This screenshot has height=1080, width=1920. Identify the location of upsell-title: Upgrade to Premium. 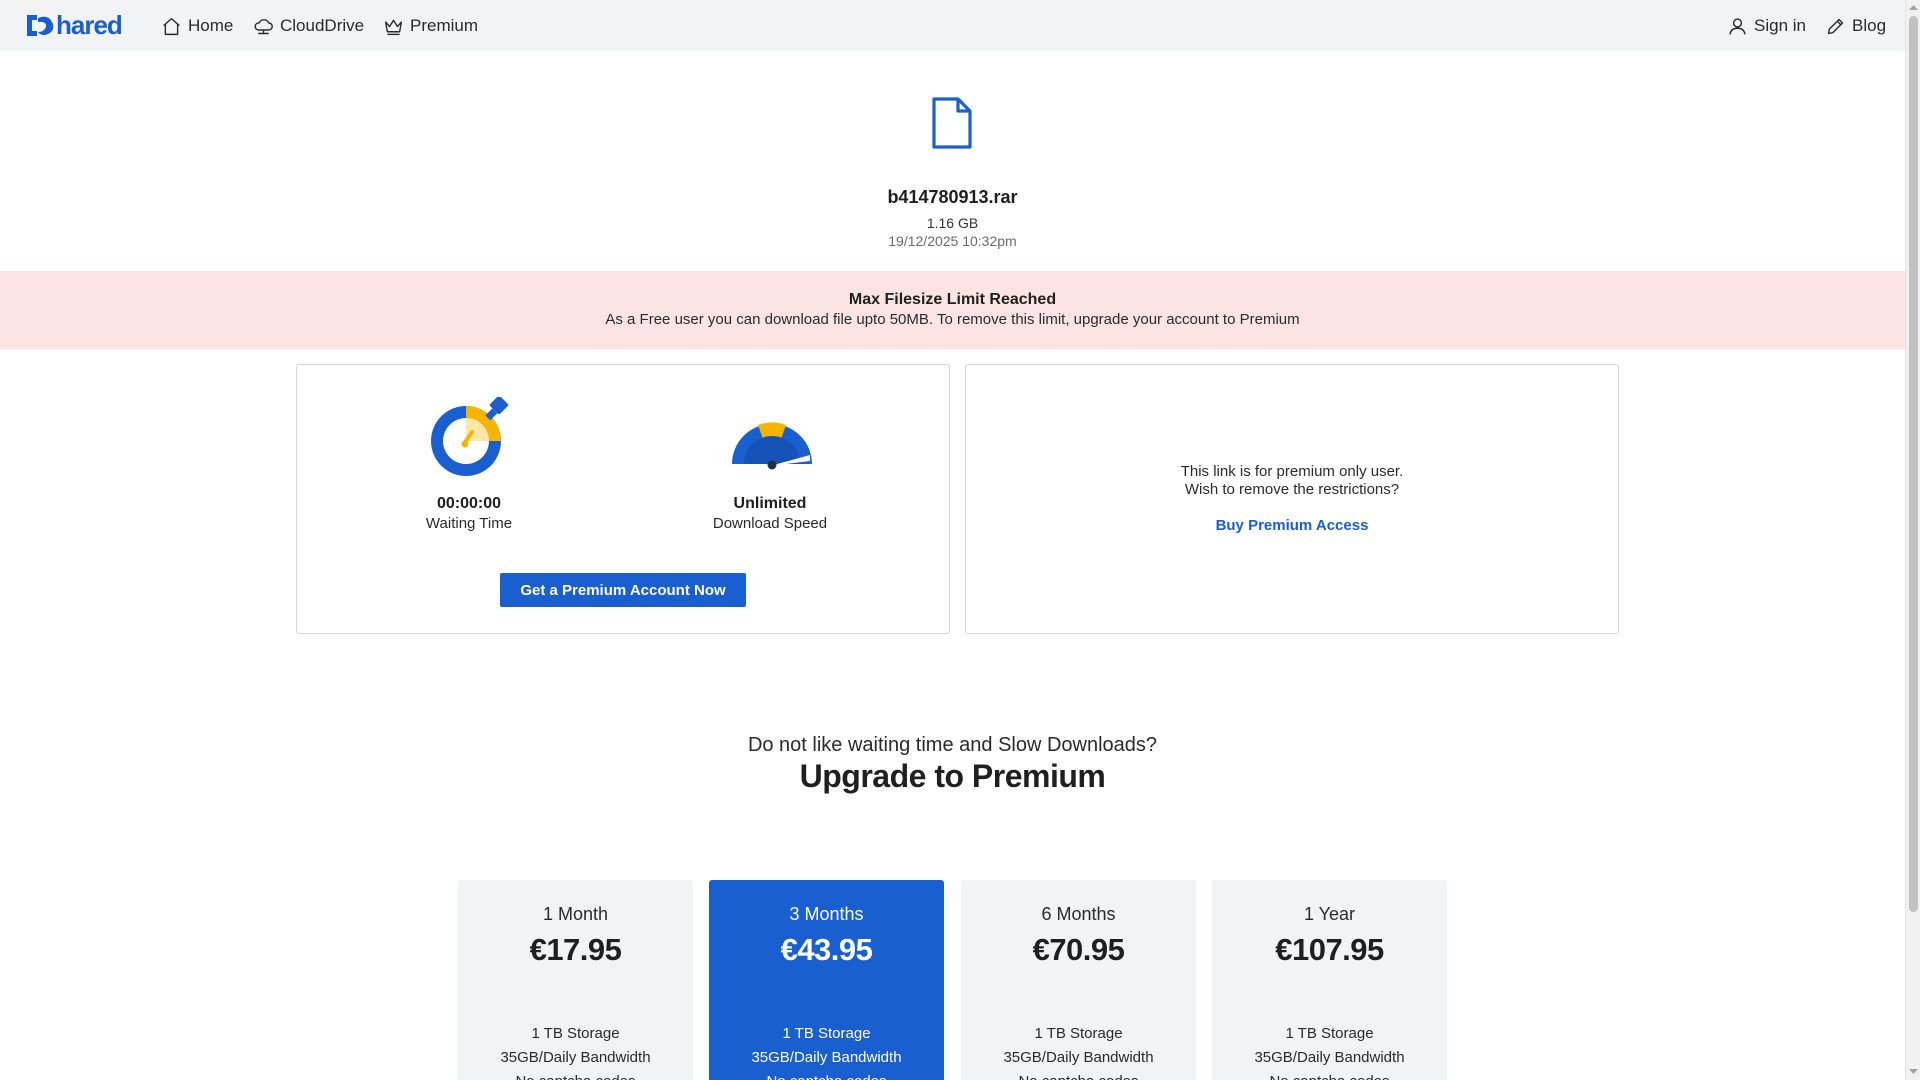
(952, 776).